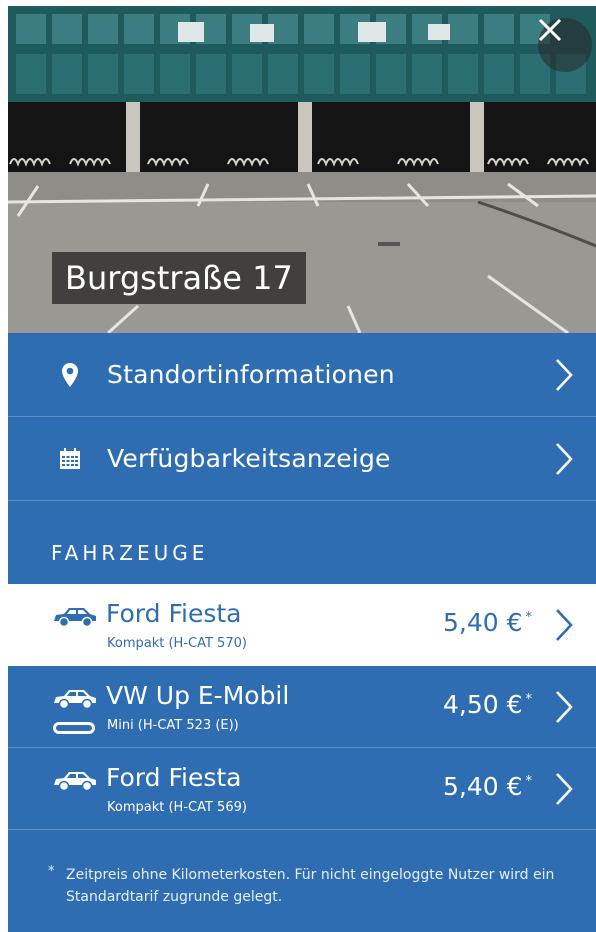  Describe the element at coordinates (251, 374) in the screenshot. I see `nav-item-label: Standortinformationen` at that location.